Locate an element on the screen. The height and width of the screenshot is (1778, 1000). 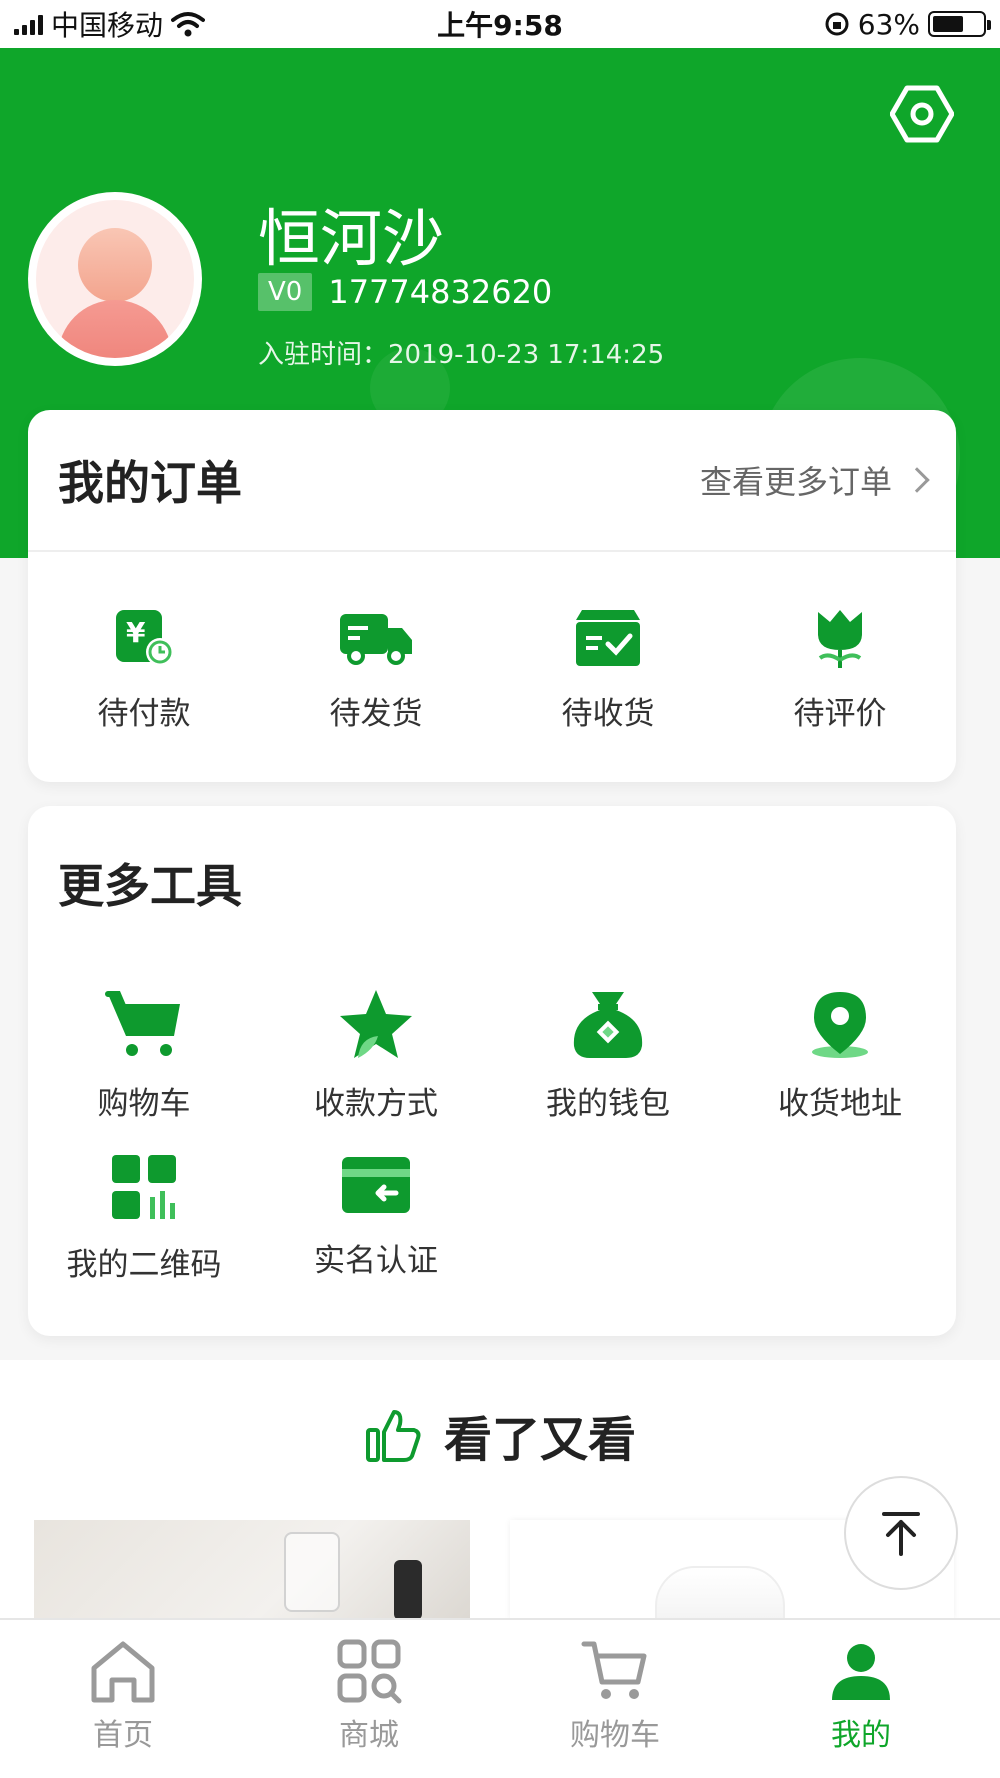
tool-payment-method-label: 收款方式 is located at coordinates (376, 1104).